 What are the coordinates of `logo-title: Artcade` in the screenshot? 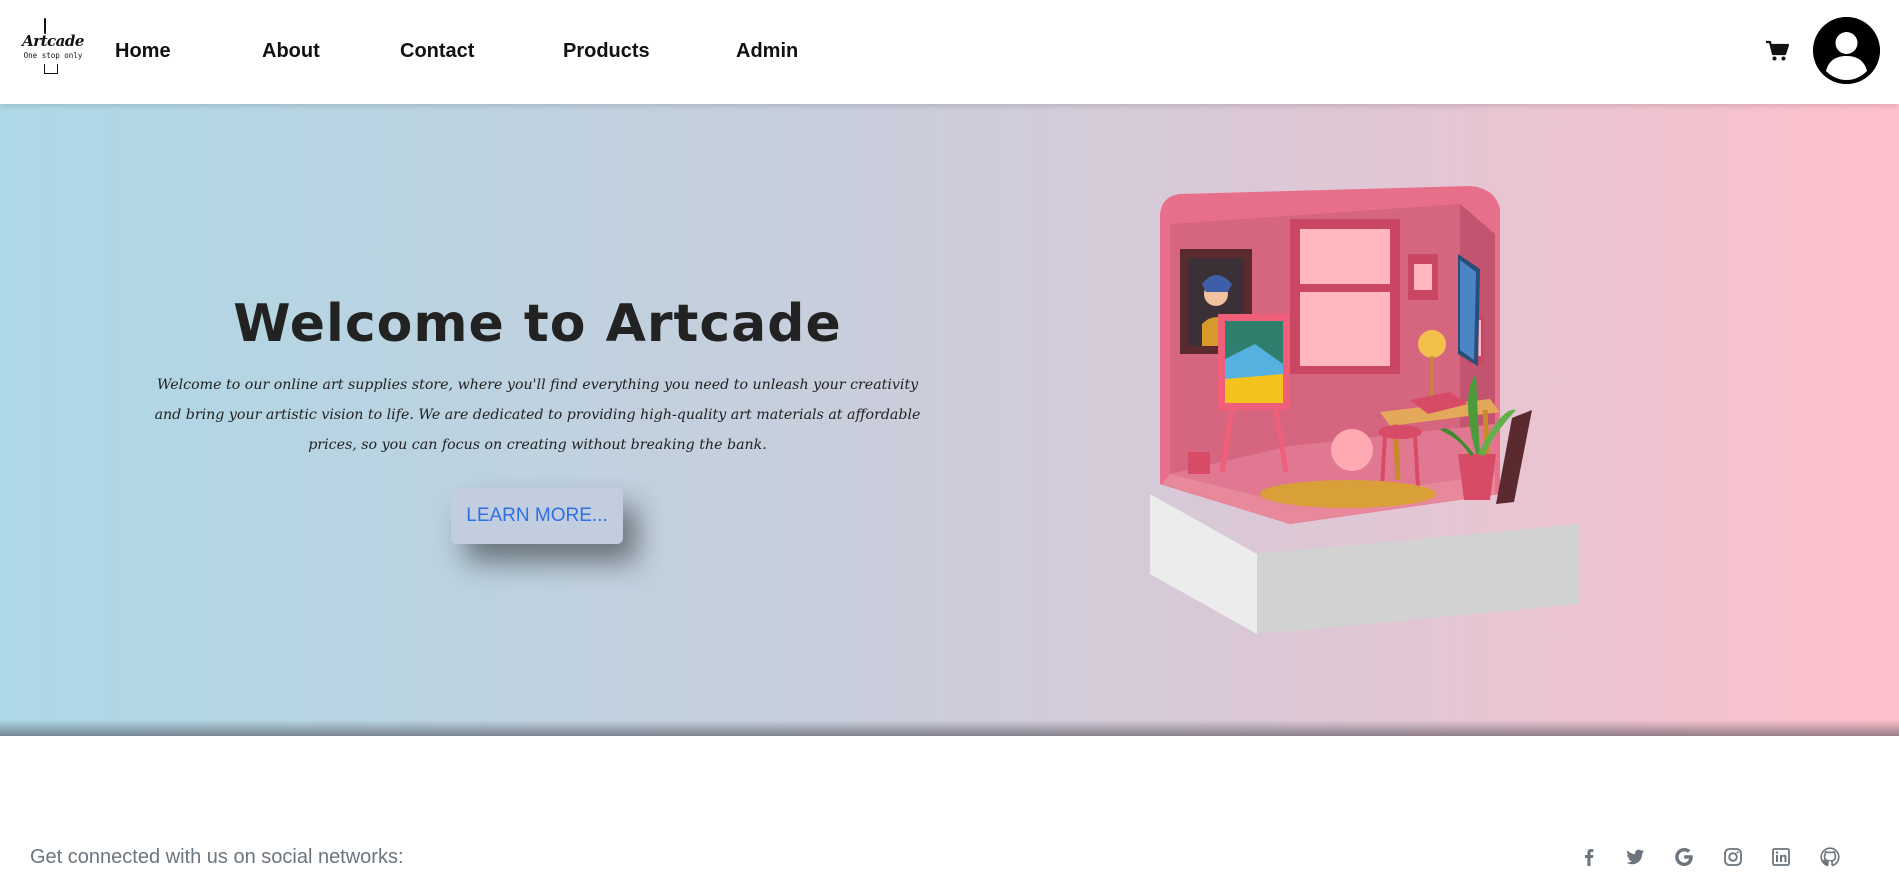 It's located at (53, 41).